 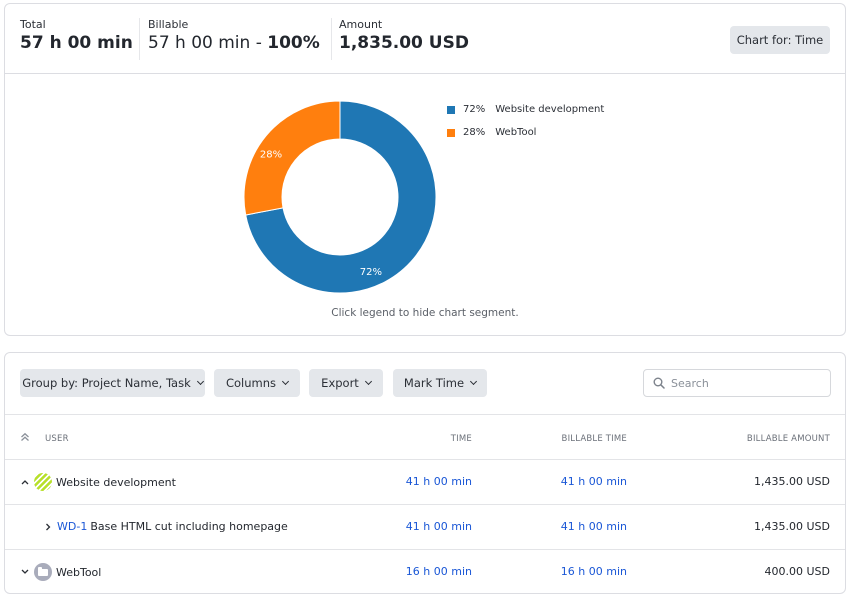 I want to click on donut-slice-label: 28%, so click(x=271, y=155).